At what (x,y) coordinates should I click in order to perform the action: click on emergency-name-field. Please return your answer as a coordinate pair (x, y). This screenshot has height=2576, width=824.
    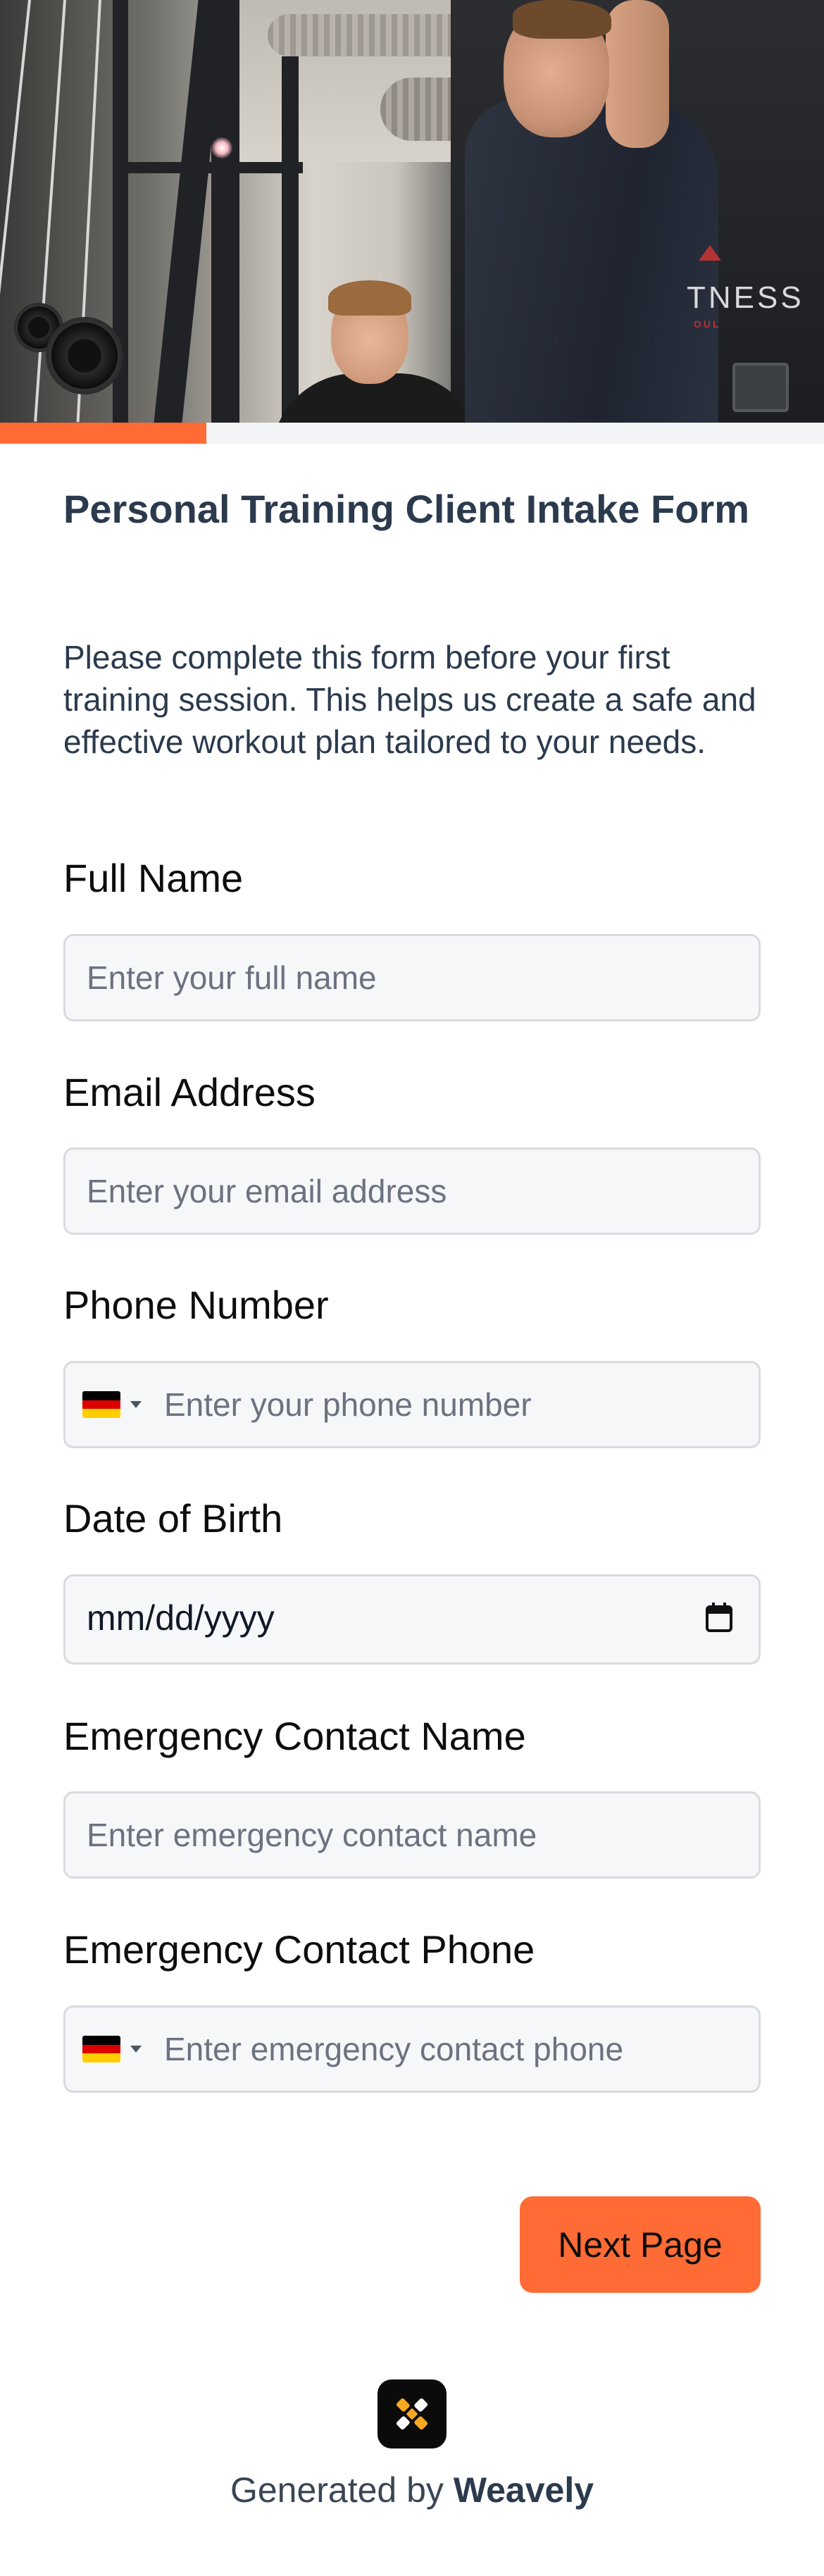
    Looking at the image, I should click on (412, 1835).